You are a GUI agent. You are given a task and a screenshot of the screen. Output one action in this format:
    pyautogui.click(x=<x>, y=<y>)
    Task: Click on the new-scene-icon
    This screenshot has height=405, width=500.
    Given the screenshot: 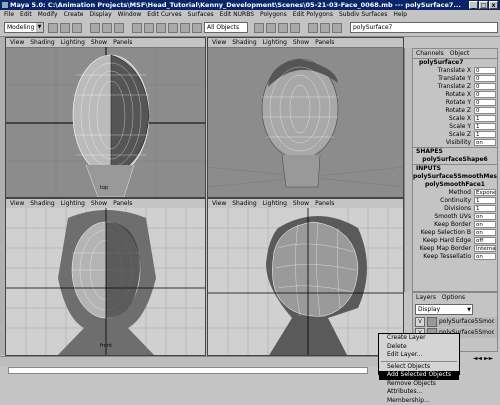 What is the action you would take?
    pyautogui.click(x=53, y=28)
    